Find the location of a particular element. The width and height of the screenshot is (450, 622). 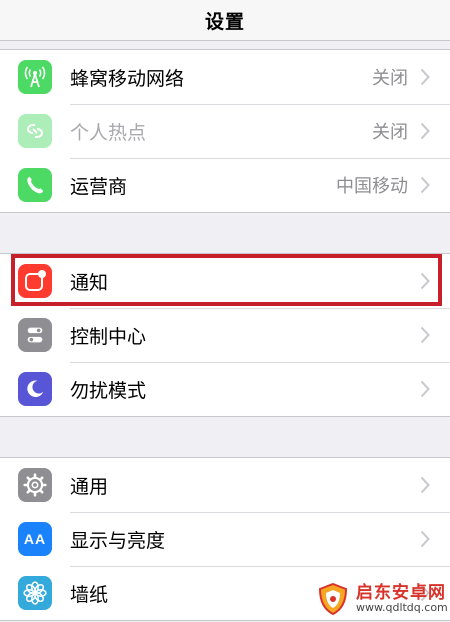

flower-icon is located at coordinates (35, 593).